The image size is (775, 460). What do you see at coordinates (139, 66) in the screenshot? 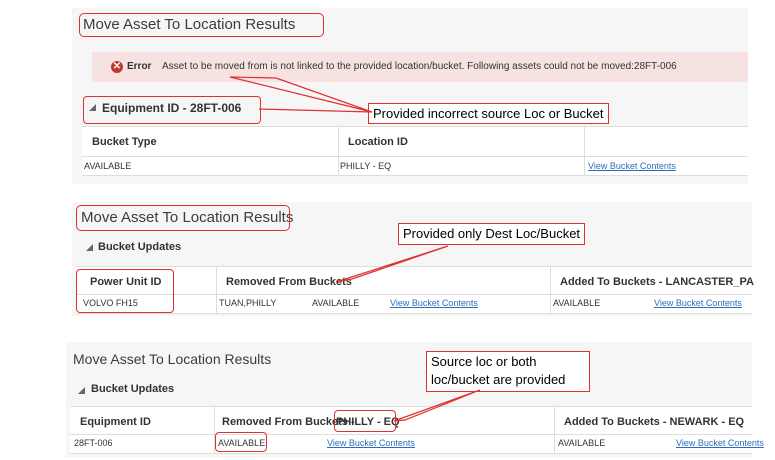
I see `error-label: Error` at bounding box center [139, 66].